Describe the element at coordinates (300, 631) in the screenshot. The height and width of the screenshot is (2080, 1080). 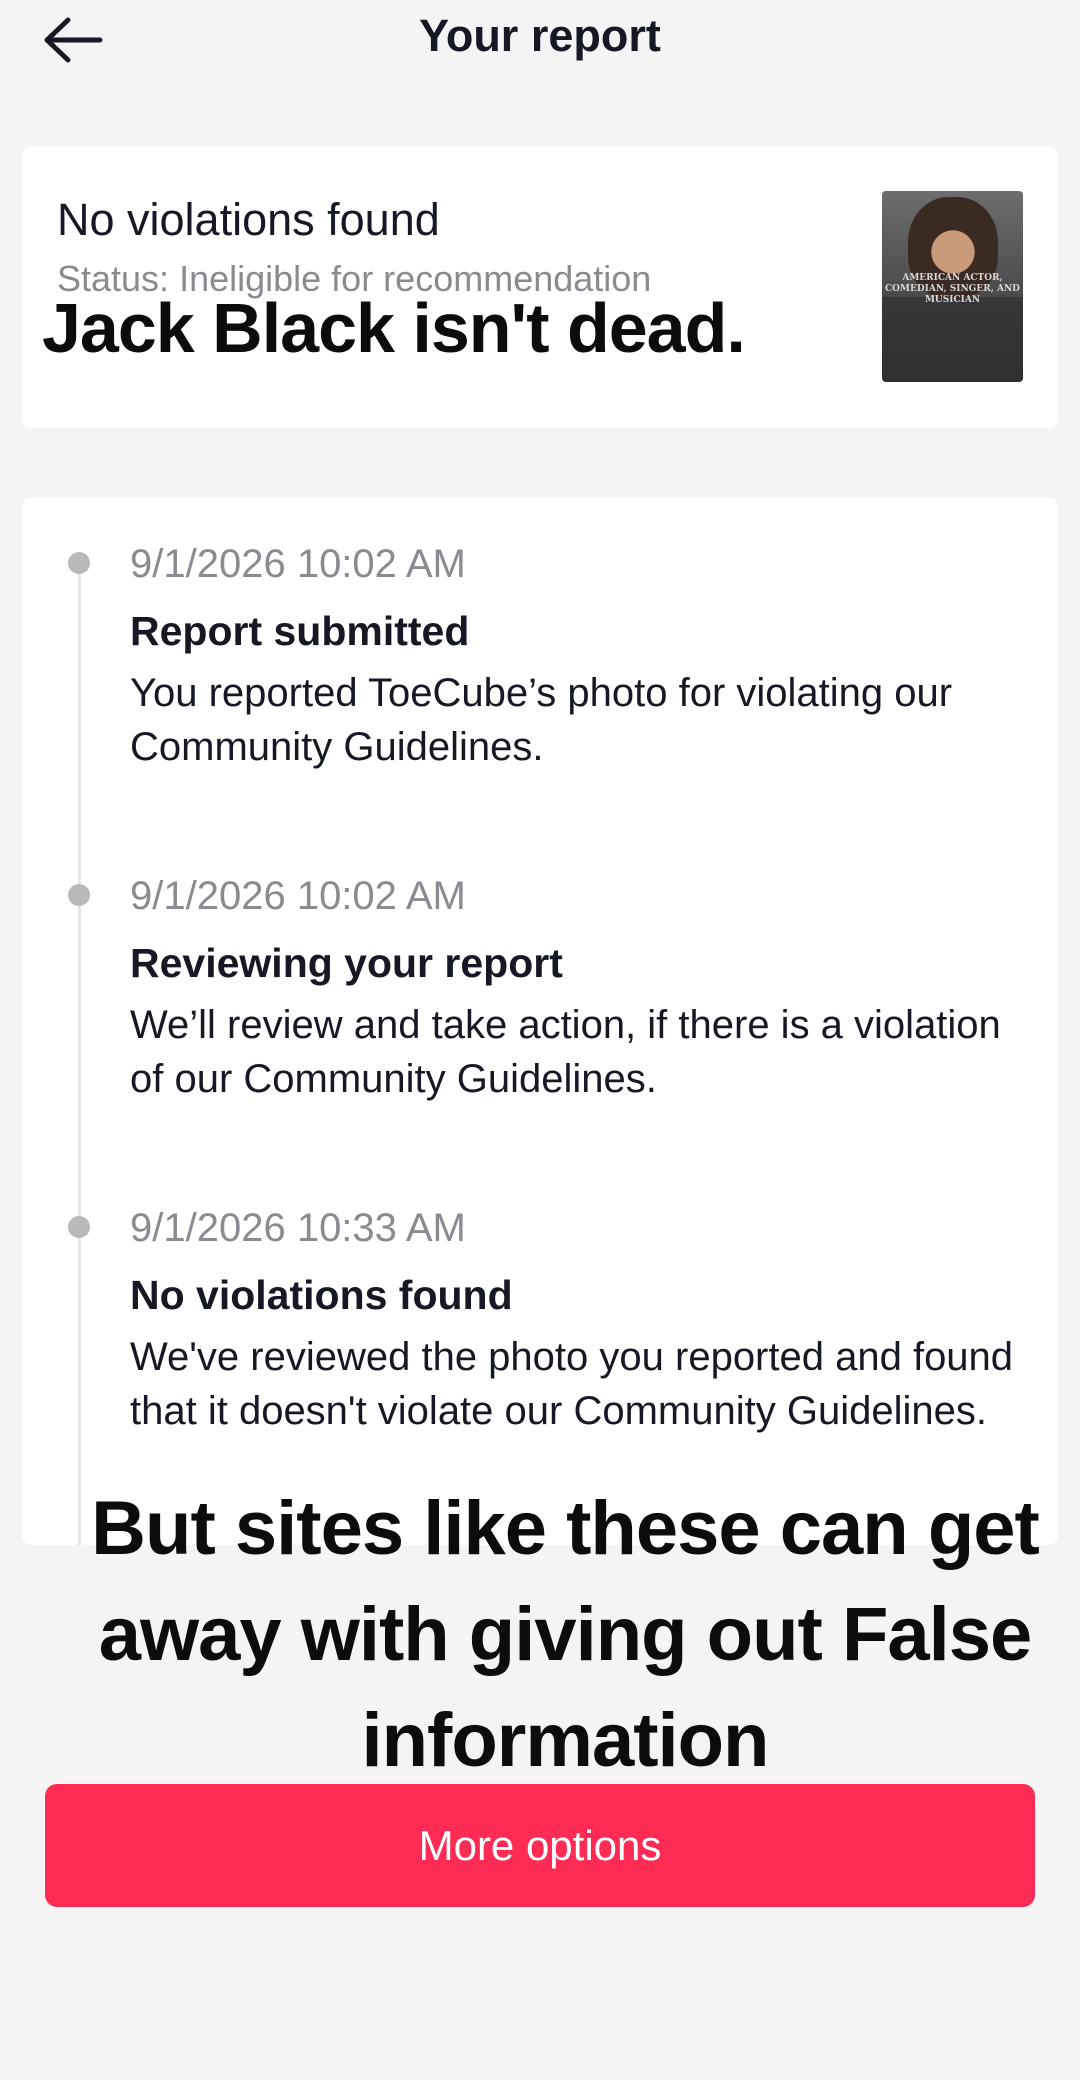
I see `timeline-heading: Report submitted` at that location.